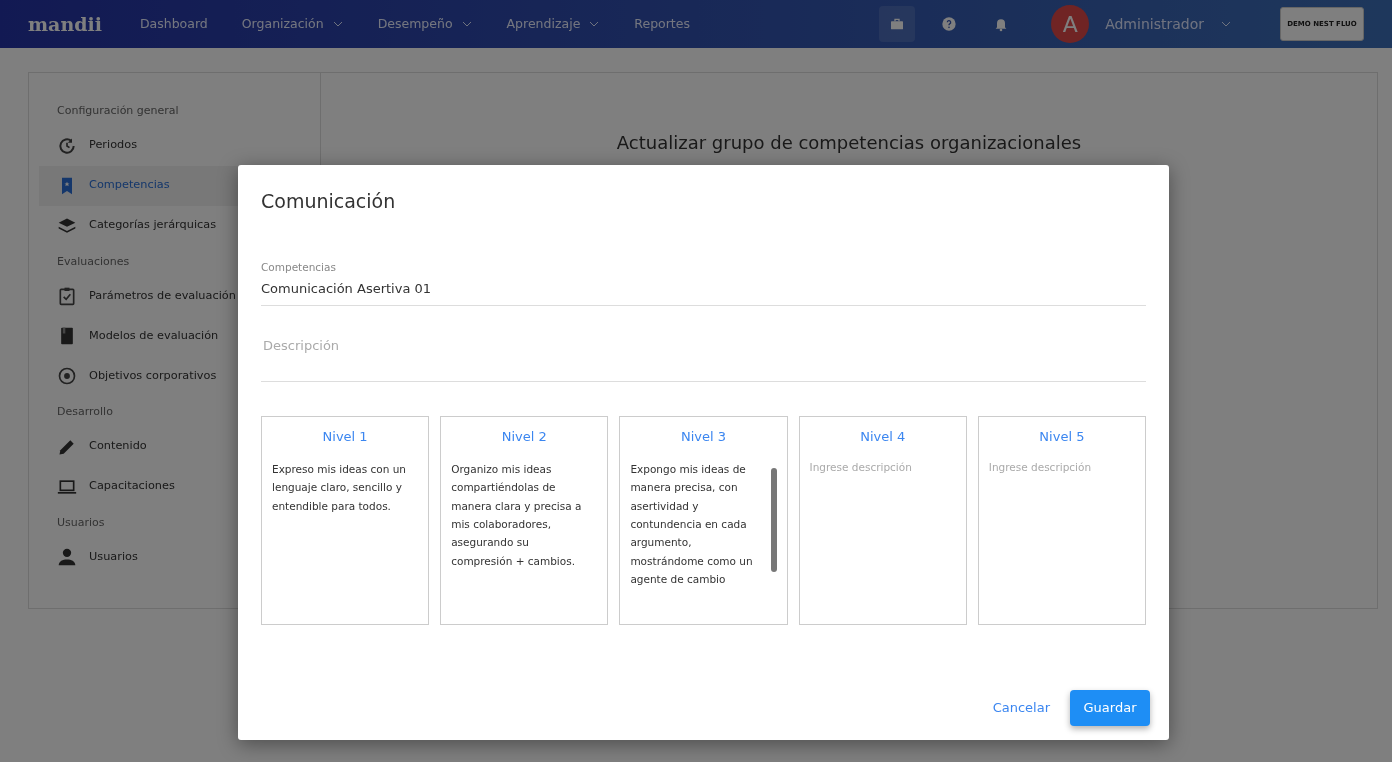  What do you see at coordinates (897, 24) in the screenshot?
I see `briefcase-icon` at bounding box center [897, 24].